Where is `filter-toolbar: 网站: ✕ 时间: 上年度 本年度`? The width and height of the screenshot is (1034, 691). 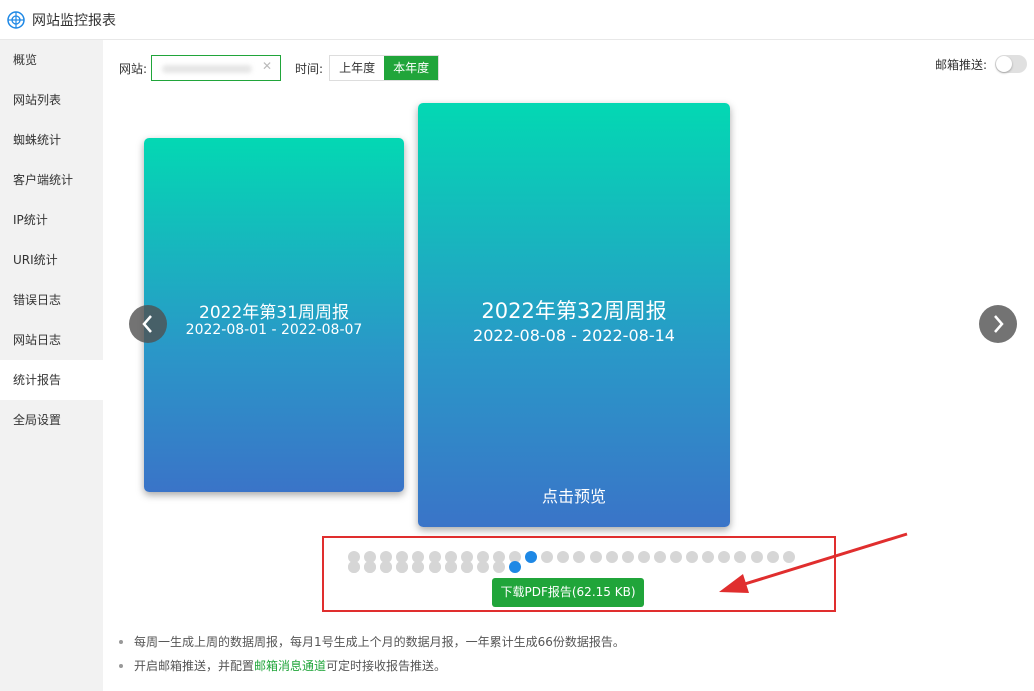
filter-toolbar: 网站: ✕ 时间: 上年度 本年度 is located at coordinates (279, 68).